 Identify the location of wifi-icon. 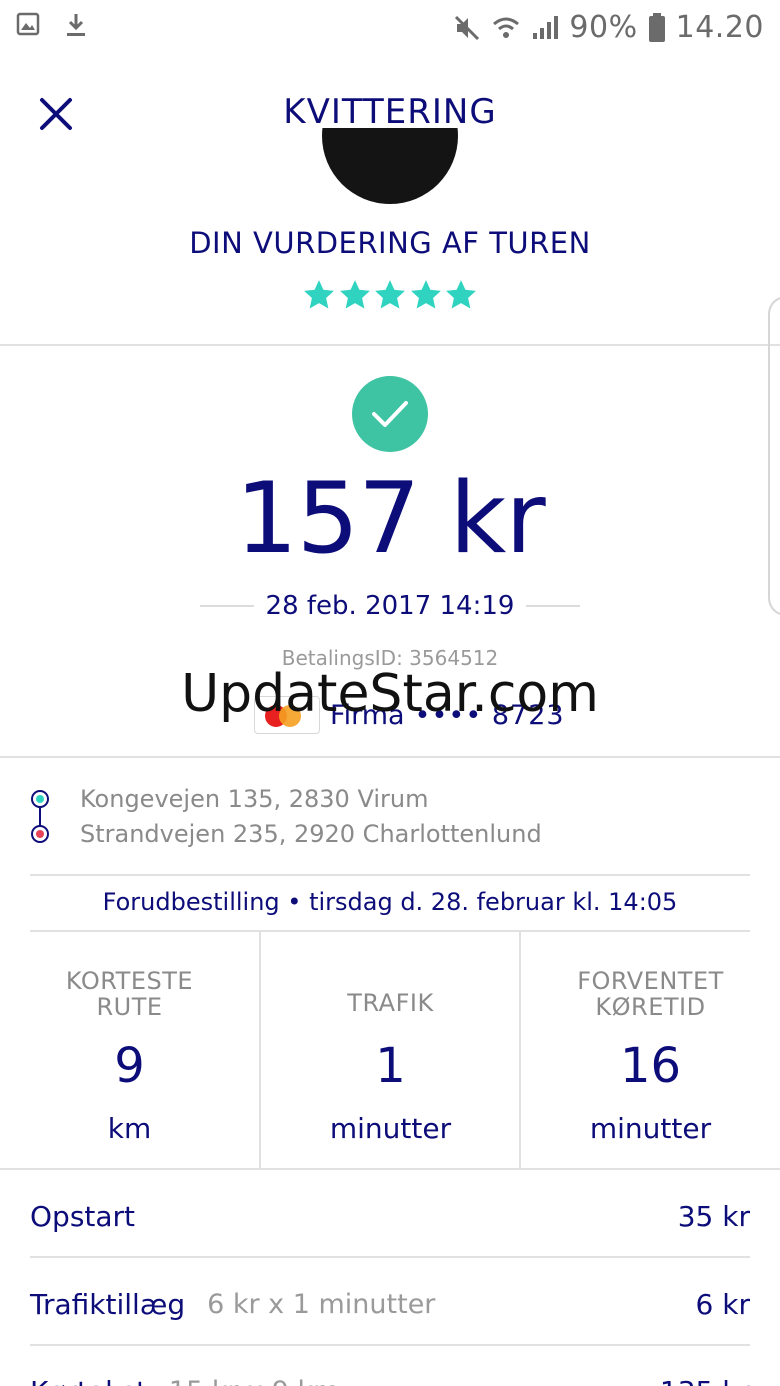
(506, 28).